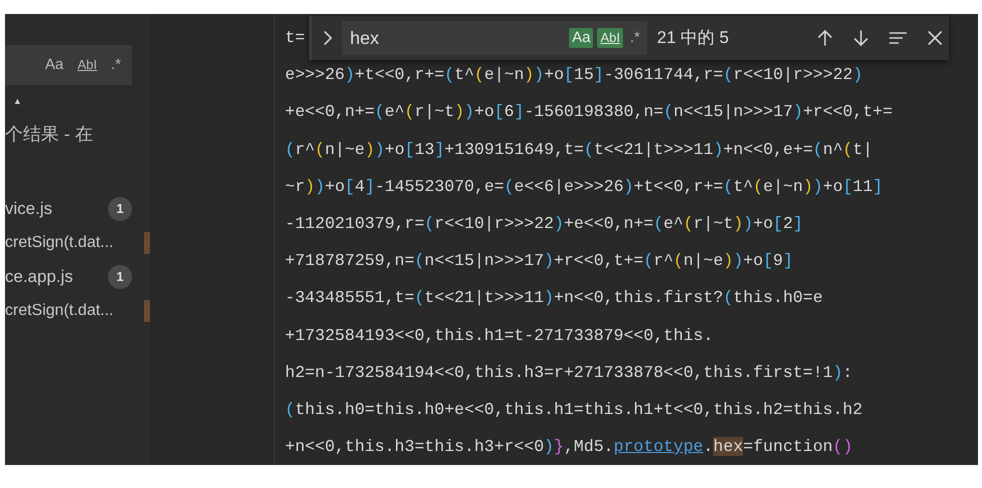 The image size is (982, 488). I want to click on match-count: 21 中的 5, so click(693, 38).